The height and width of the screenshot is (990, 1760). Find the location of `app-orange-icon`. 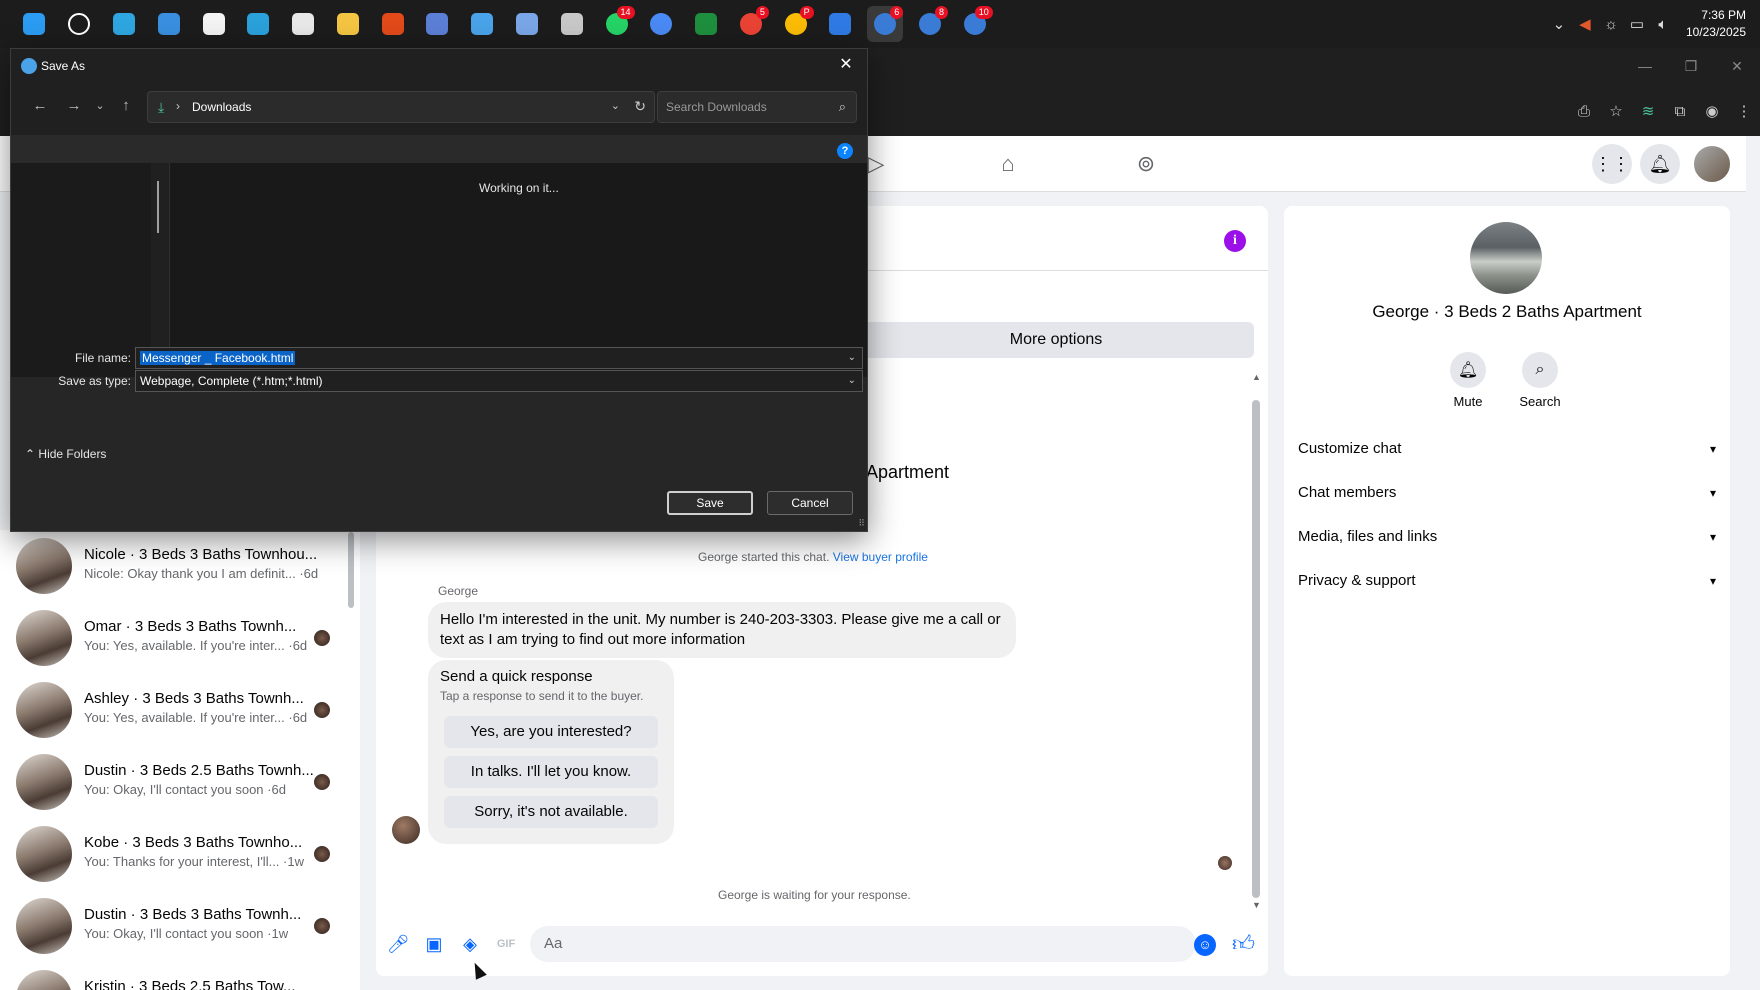

app-orange-icon is located at coordinates (393, 24).